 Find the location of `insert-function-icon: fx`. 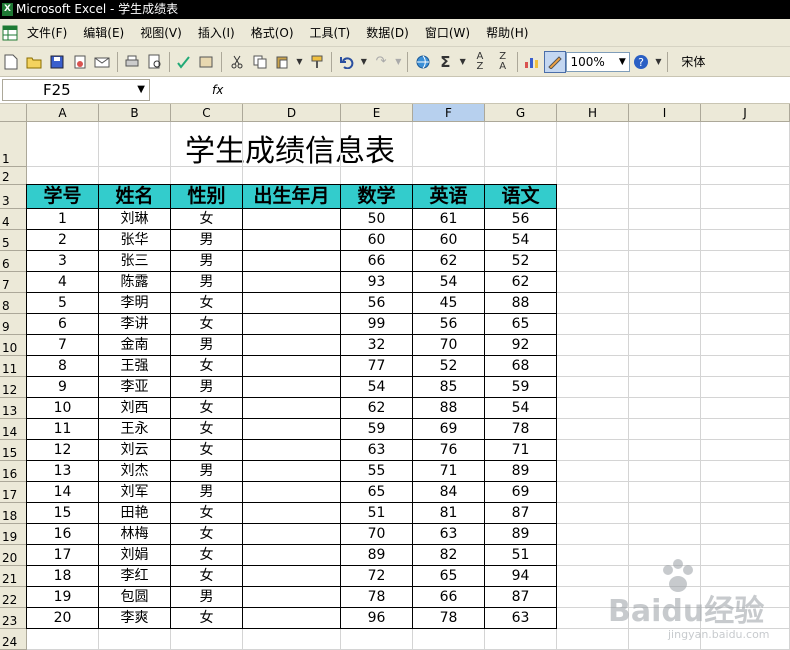

insert-function-icon: fx is located at coordinates (217, 90).